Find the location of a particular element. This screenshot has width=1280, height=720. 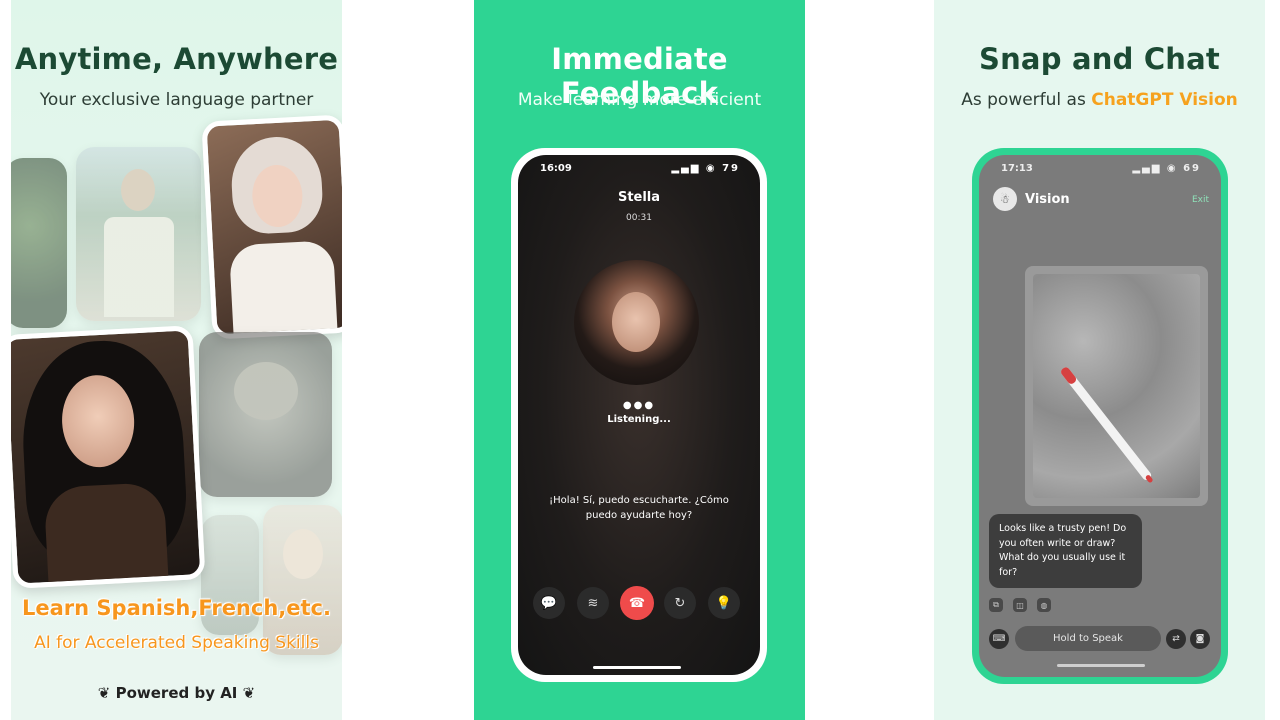

speed-icon: ↻ is located at coordinates (680, 603).